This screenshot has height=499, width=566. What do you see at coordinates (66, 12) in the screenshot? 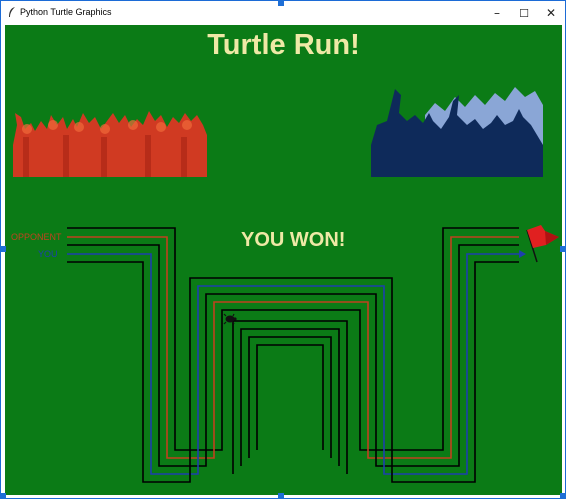
I see `window-title: Python Turtle Graphics` at bounding box center [66, 12].